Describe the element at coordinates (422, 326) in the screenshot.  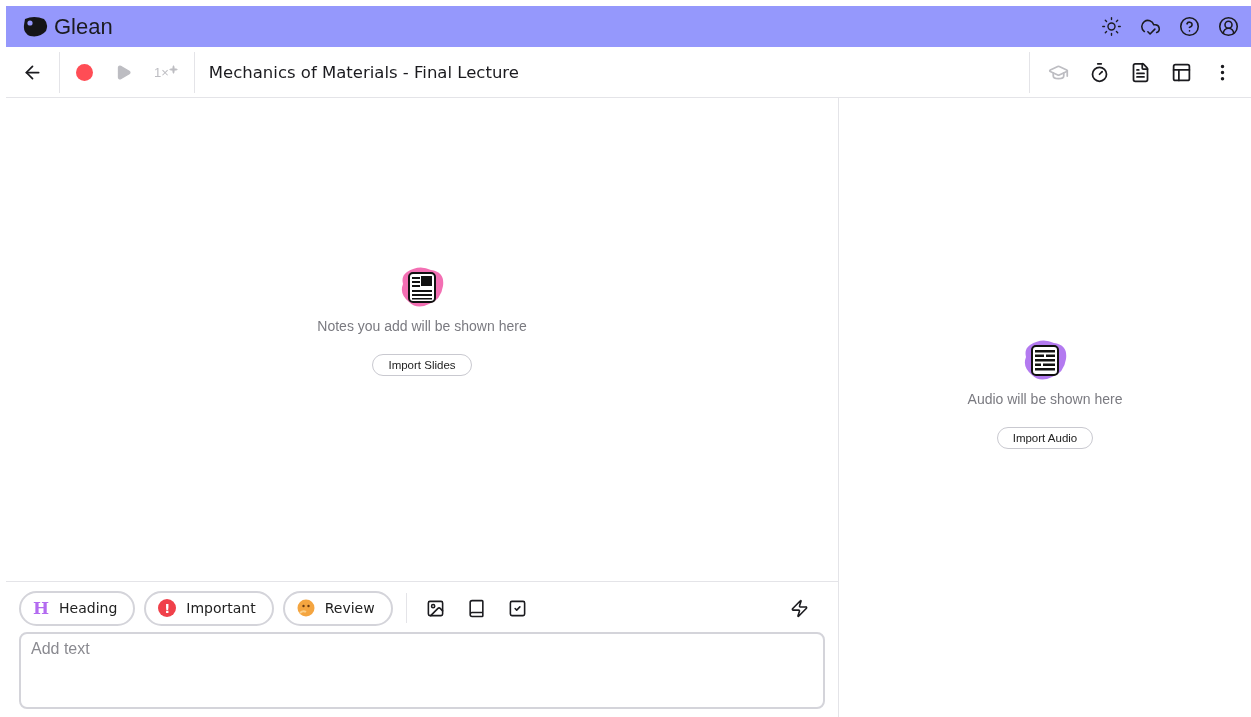
I see `notes-empty-message: Notes you add will be shown here` at that location.